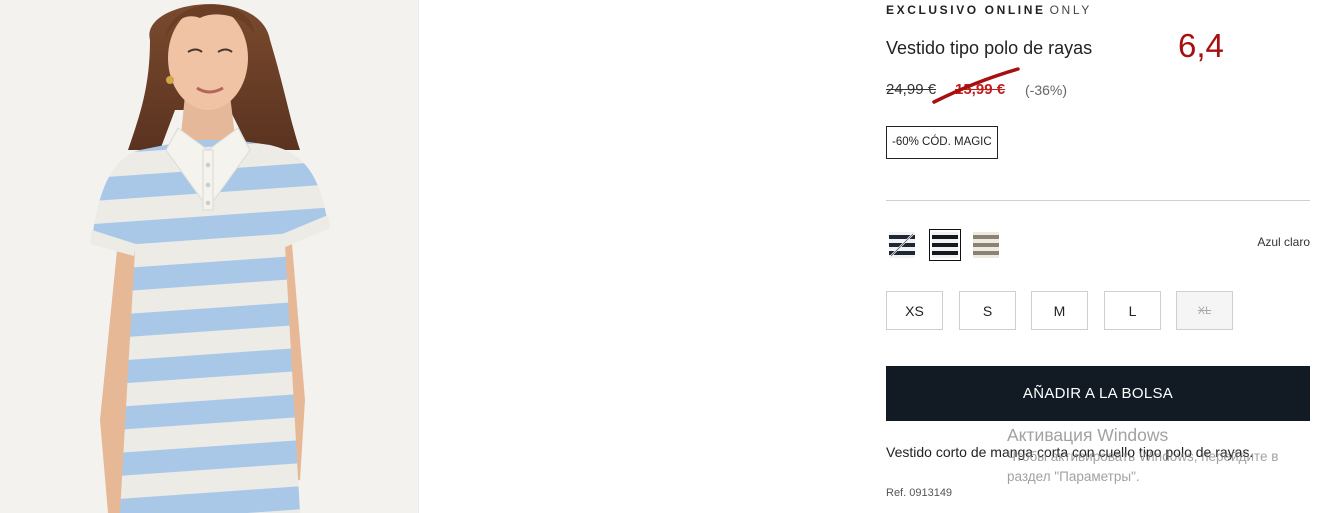  What do you see at coordinates (1059, 310) in the screenshot?
I see `size-button-m: M` at bounding box center [1059, 310].